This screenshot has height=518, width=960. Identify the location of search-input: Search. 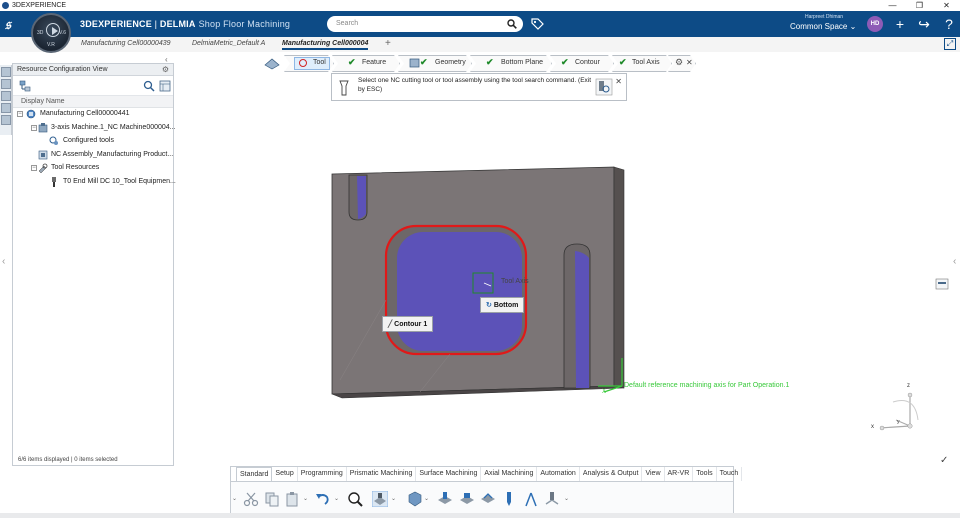
(425, 24).